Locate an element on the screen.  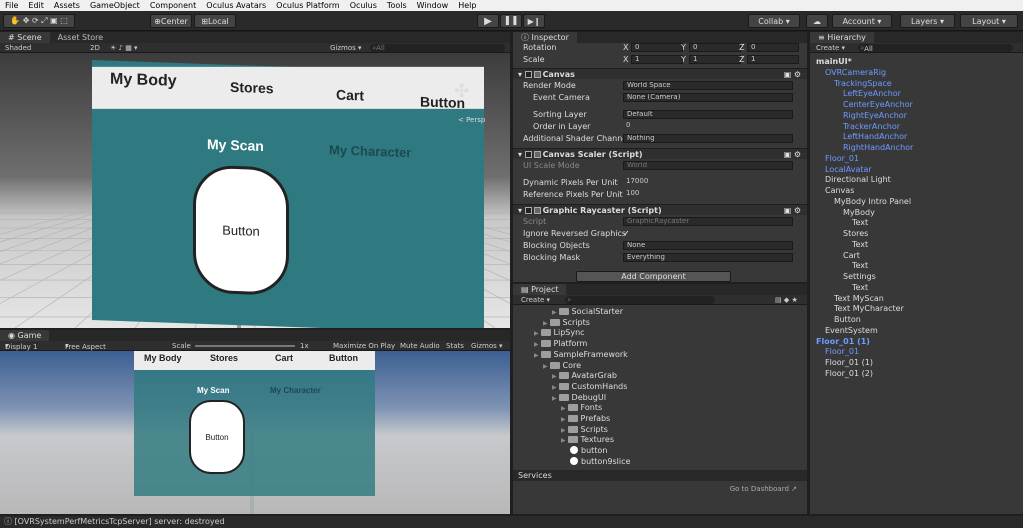
reference-field: 100 is located at coordinates (708, 194).